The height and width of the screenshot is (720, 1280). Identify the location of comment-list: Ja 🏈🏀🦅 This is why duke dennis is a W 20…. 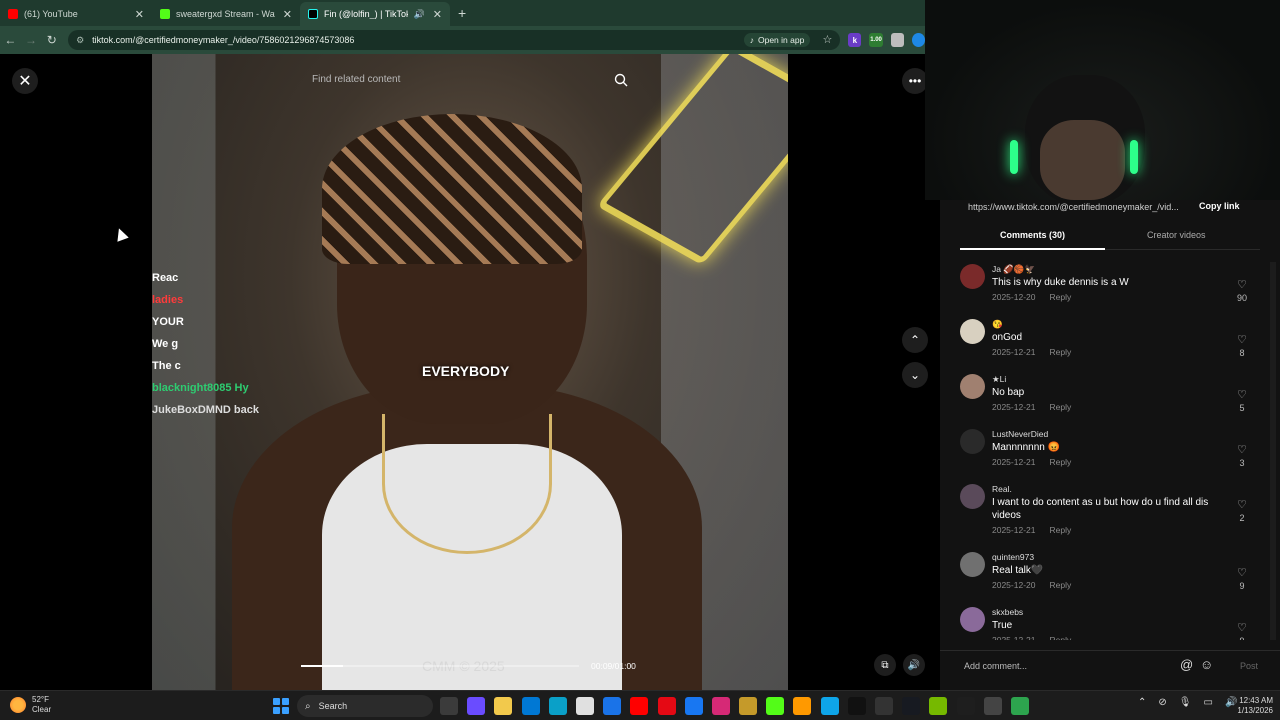
(1110, 451).